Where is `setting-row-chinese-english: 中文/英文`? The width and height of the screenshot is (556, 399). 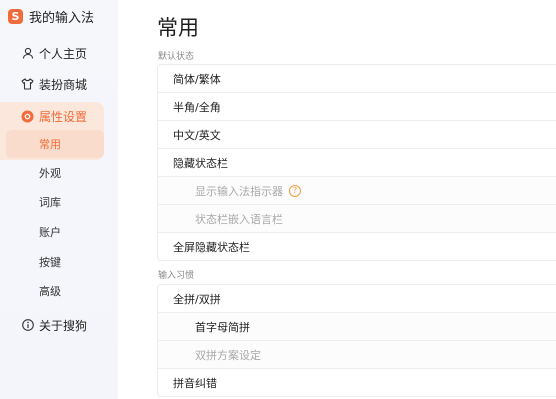 setting-row-chinese-english: 中文/英文 is located at coordinates (357, 135).